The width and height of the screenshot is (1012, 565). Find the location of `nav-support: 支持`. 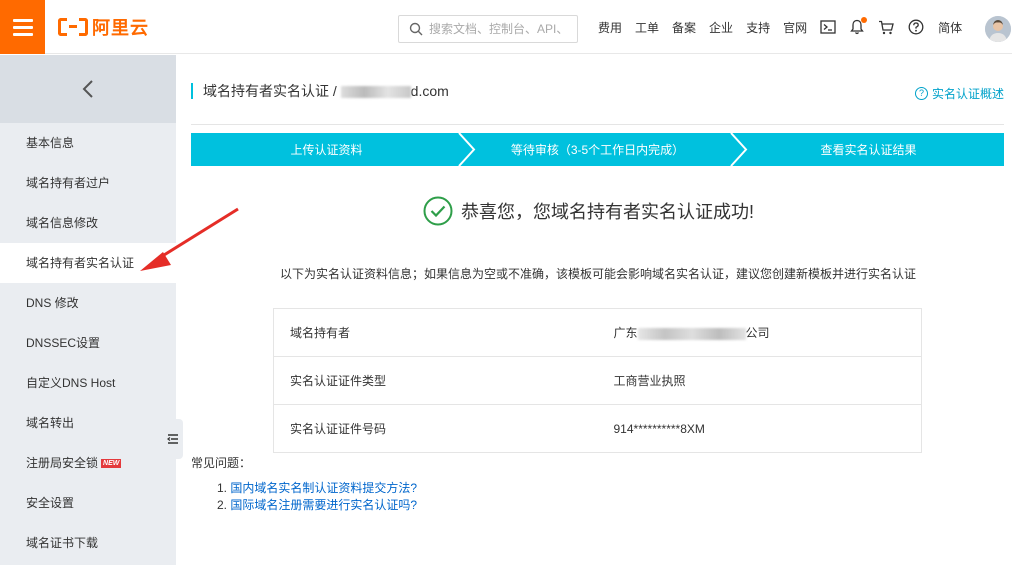

nav-support: 支持 is located at coordinates (758, 27).